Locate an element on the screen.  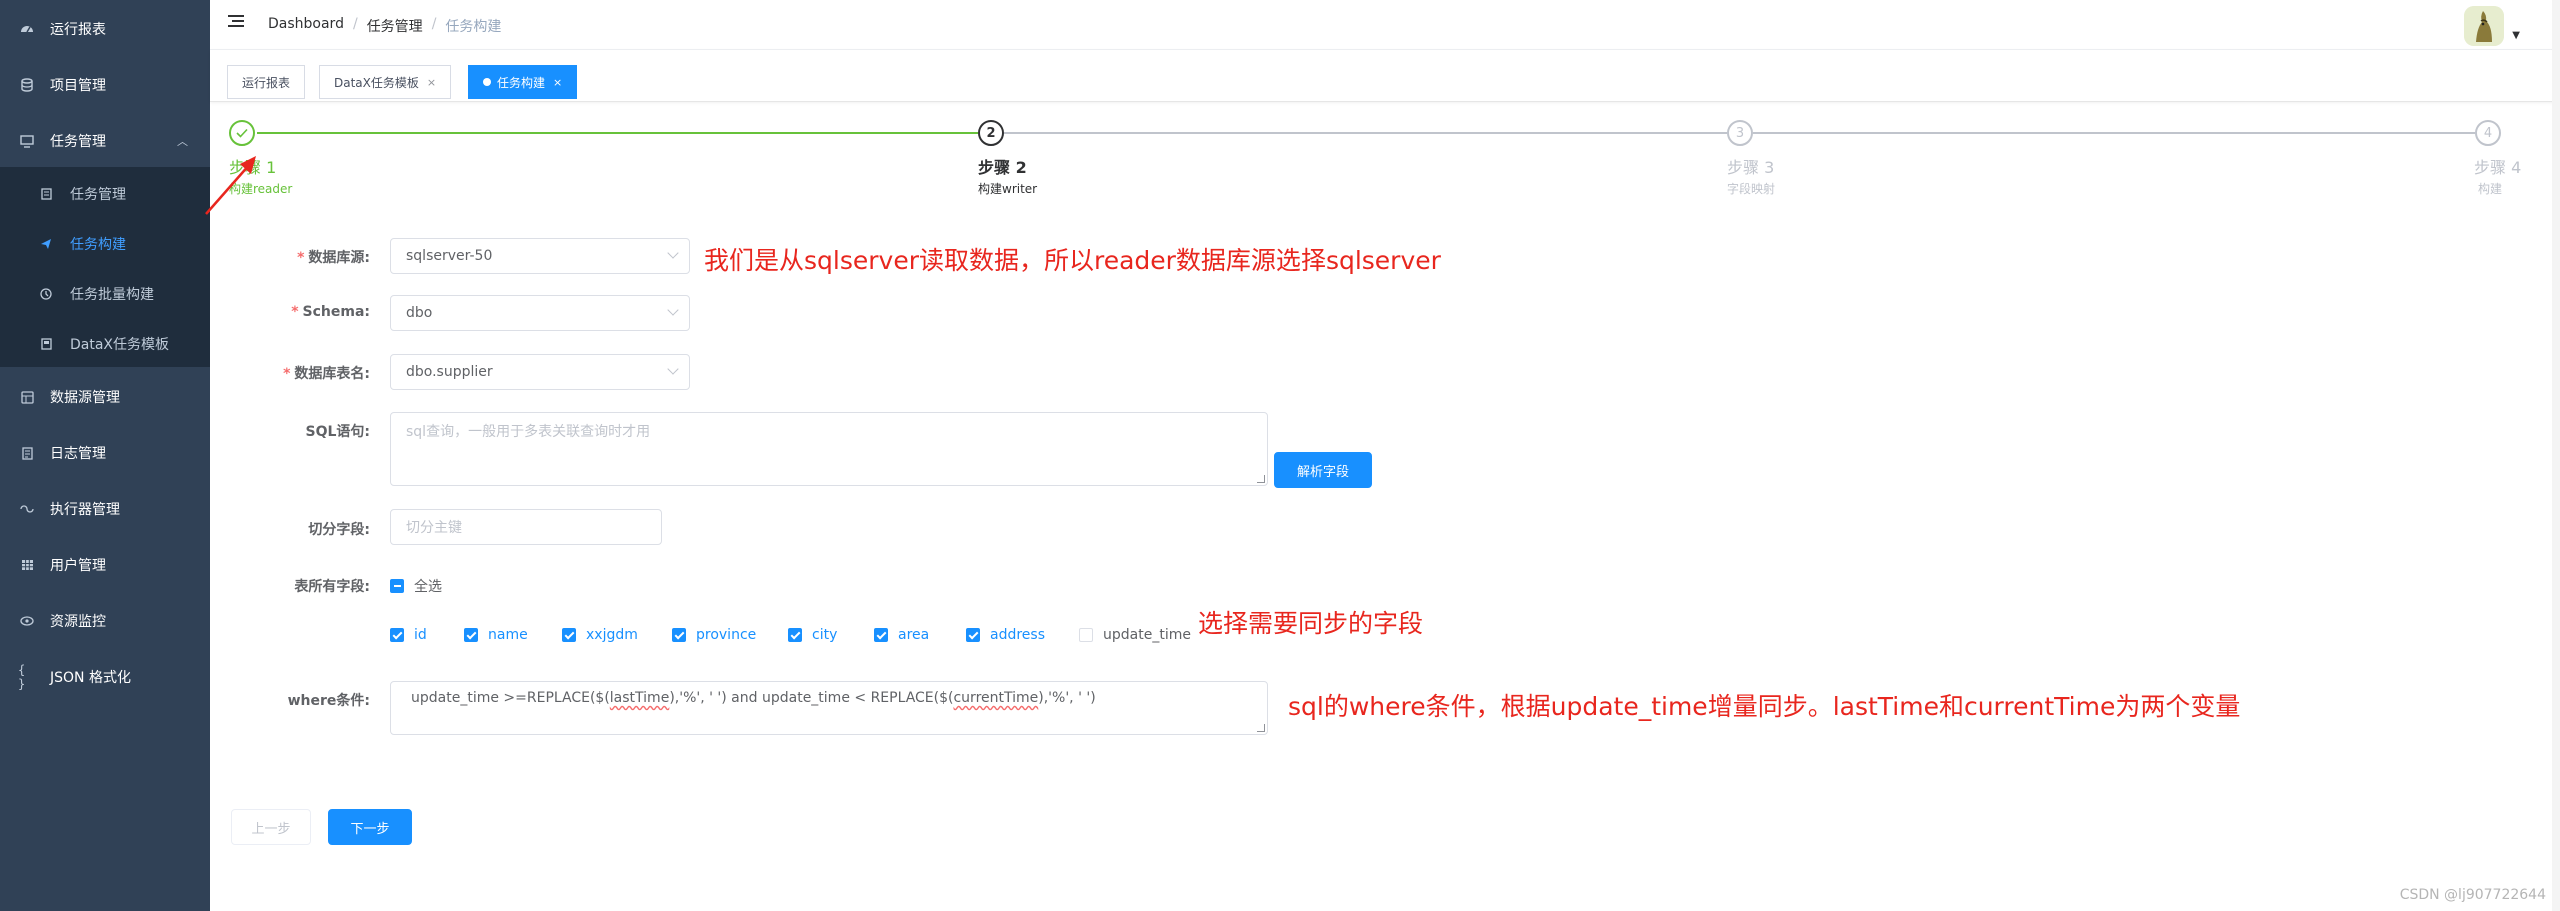
field-checkbox-xxjgdm: xxjgdm is located at coordinates (600, 635).